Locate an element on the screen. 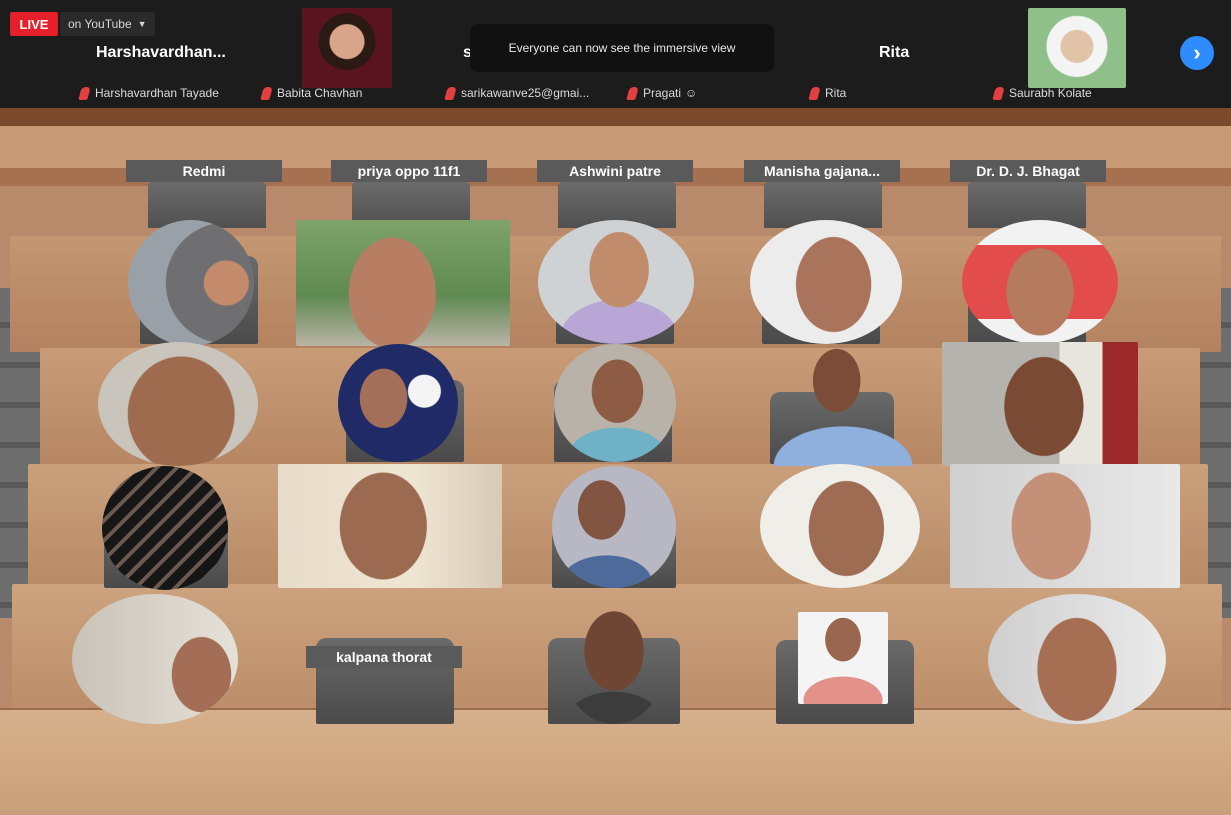 This screenshot has width=1231, height=815. participant-video-saurabh is located at coordinates (1077, 48).